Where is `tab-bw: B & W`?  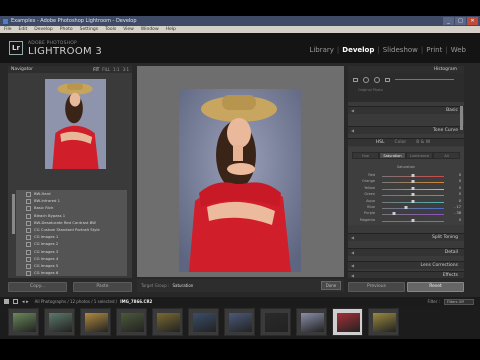
tab-bw: B & W is located at coordinates (423, 142).